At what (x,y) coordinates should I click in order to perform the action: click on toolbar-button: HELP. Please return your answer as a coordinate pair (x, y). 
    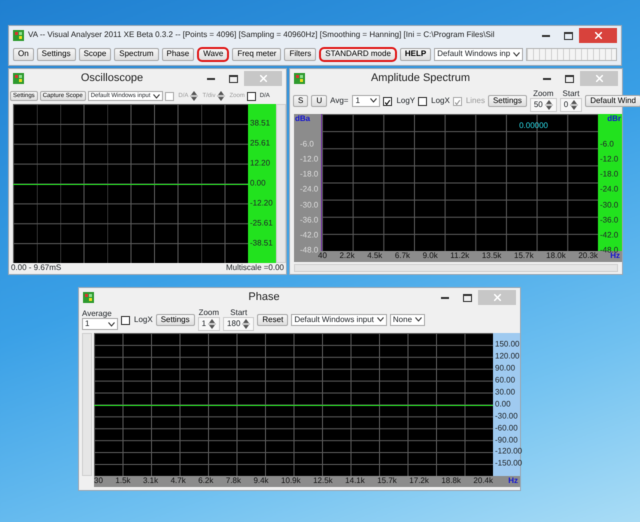
    Looking at the image, I should click on (416, 54).